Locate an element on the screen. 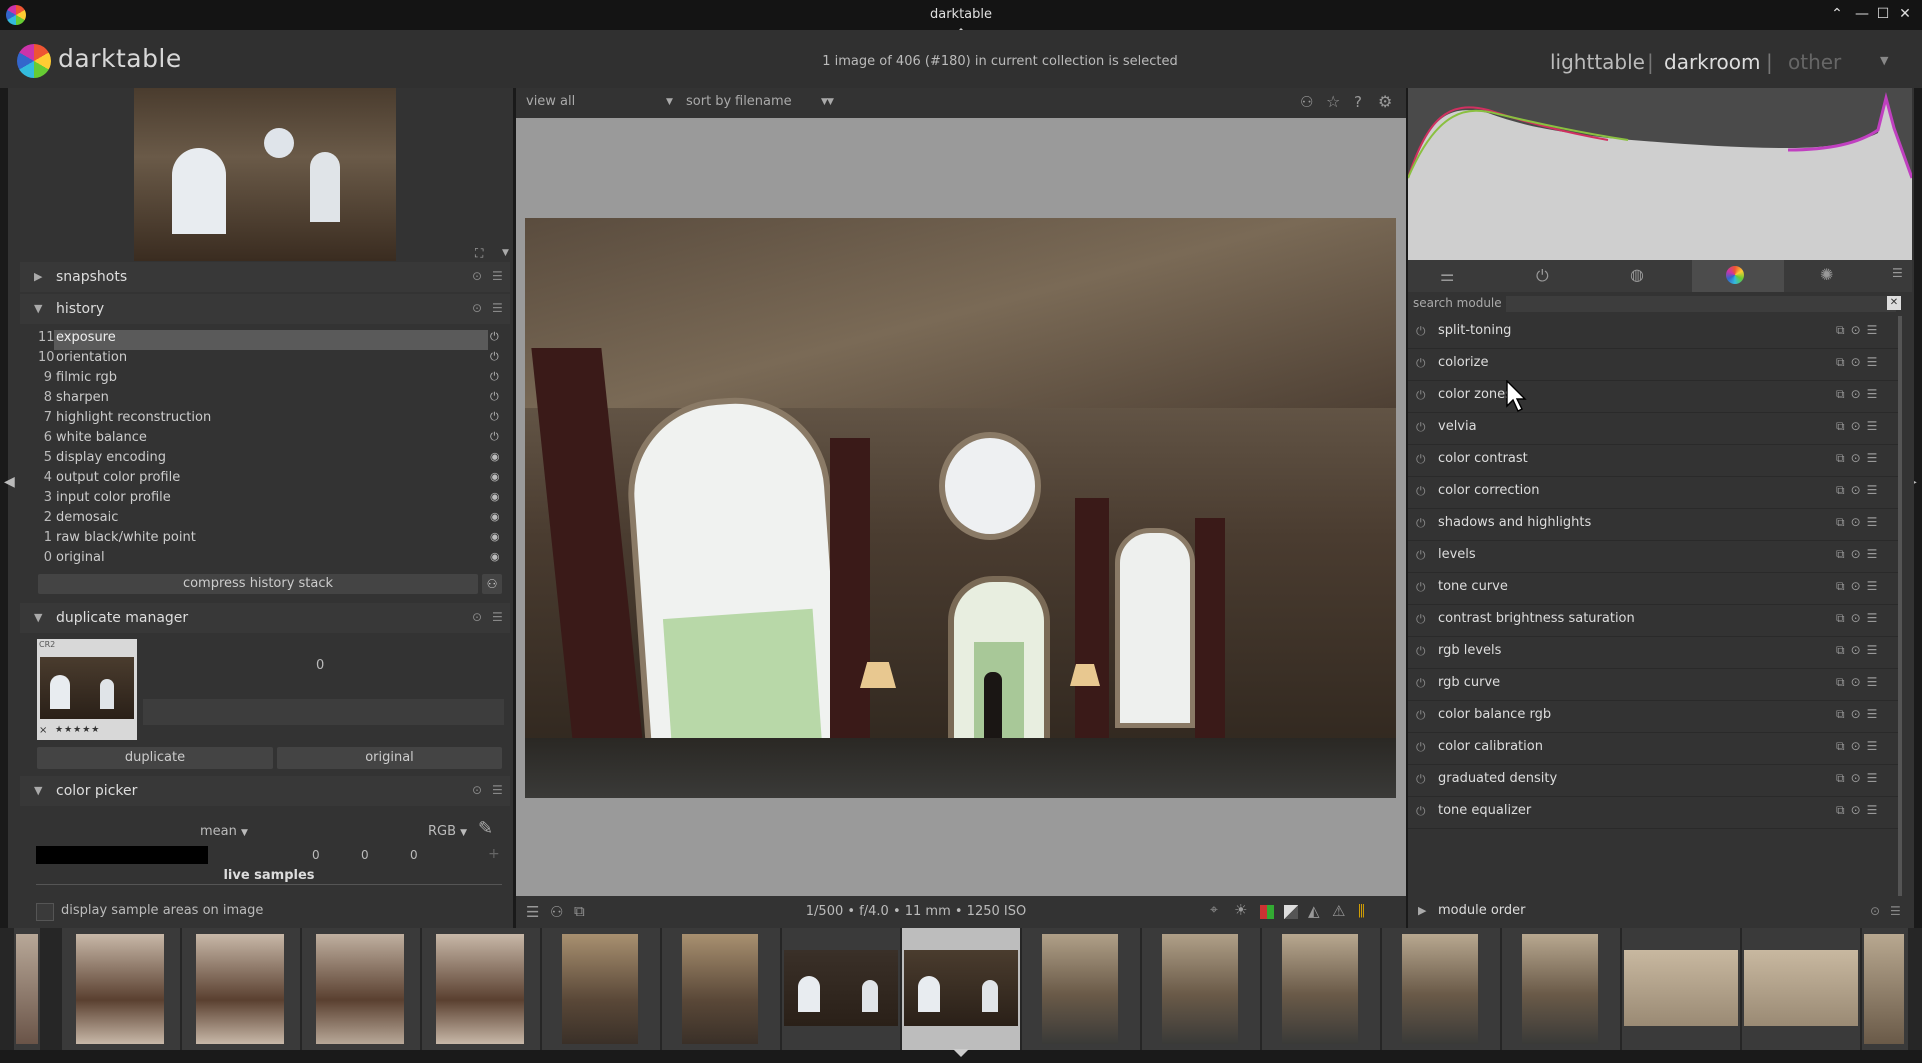 The image size is (1922, 1063). module-row: ⏻ color zones ⧉⊙☰ is located at coordinates (1654, 396).